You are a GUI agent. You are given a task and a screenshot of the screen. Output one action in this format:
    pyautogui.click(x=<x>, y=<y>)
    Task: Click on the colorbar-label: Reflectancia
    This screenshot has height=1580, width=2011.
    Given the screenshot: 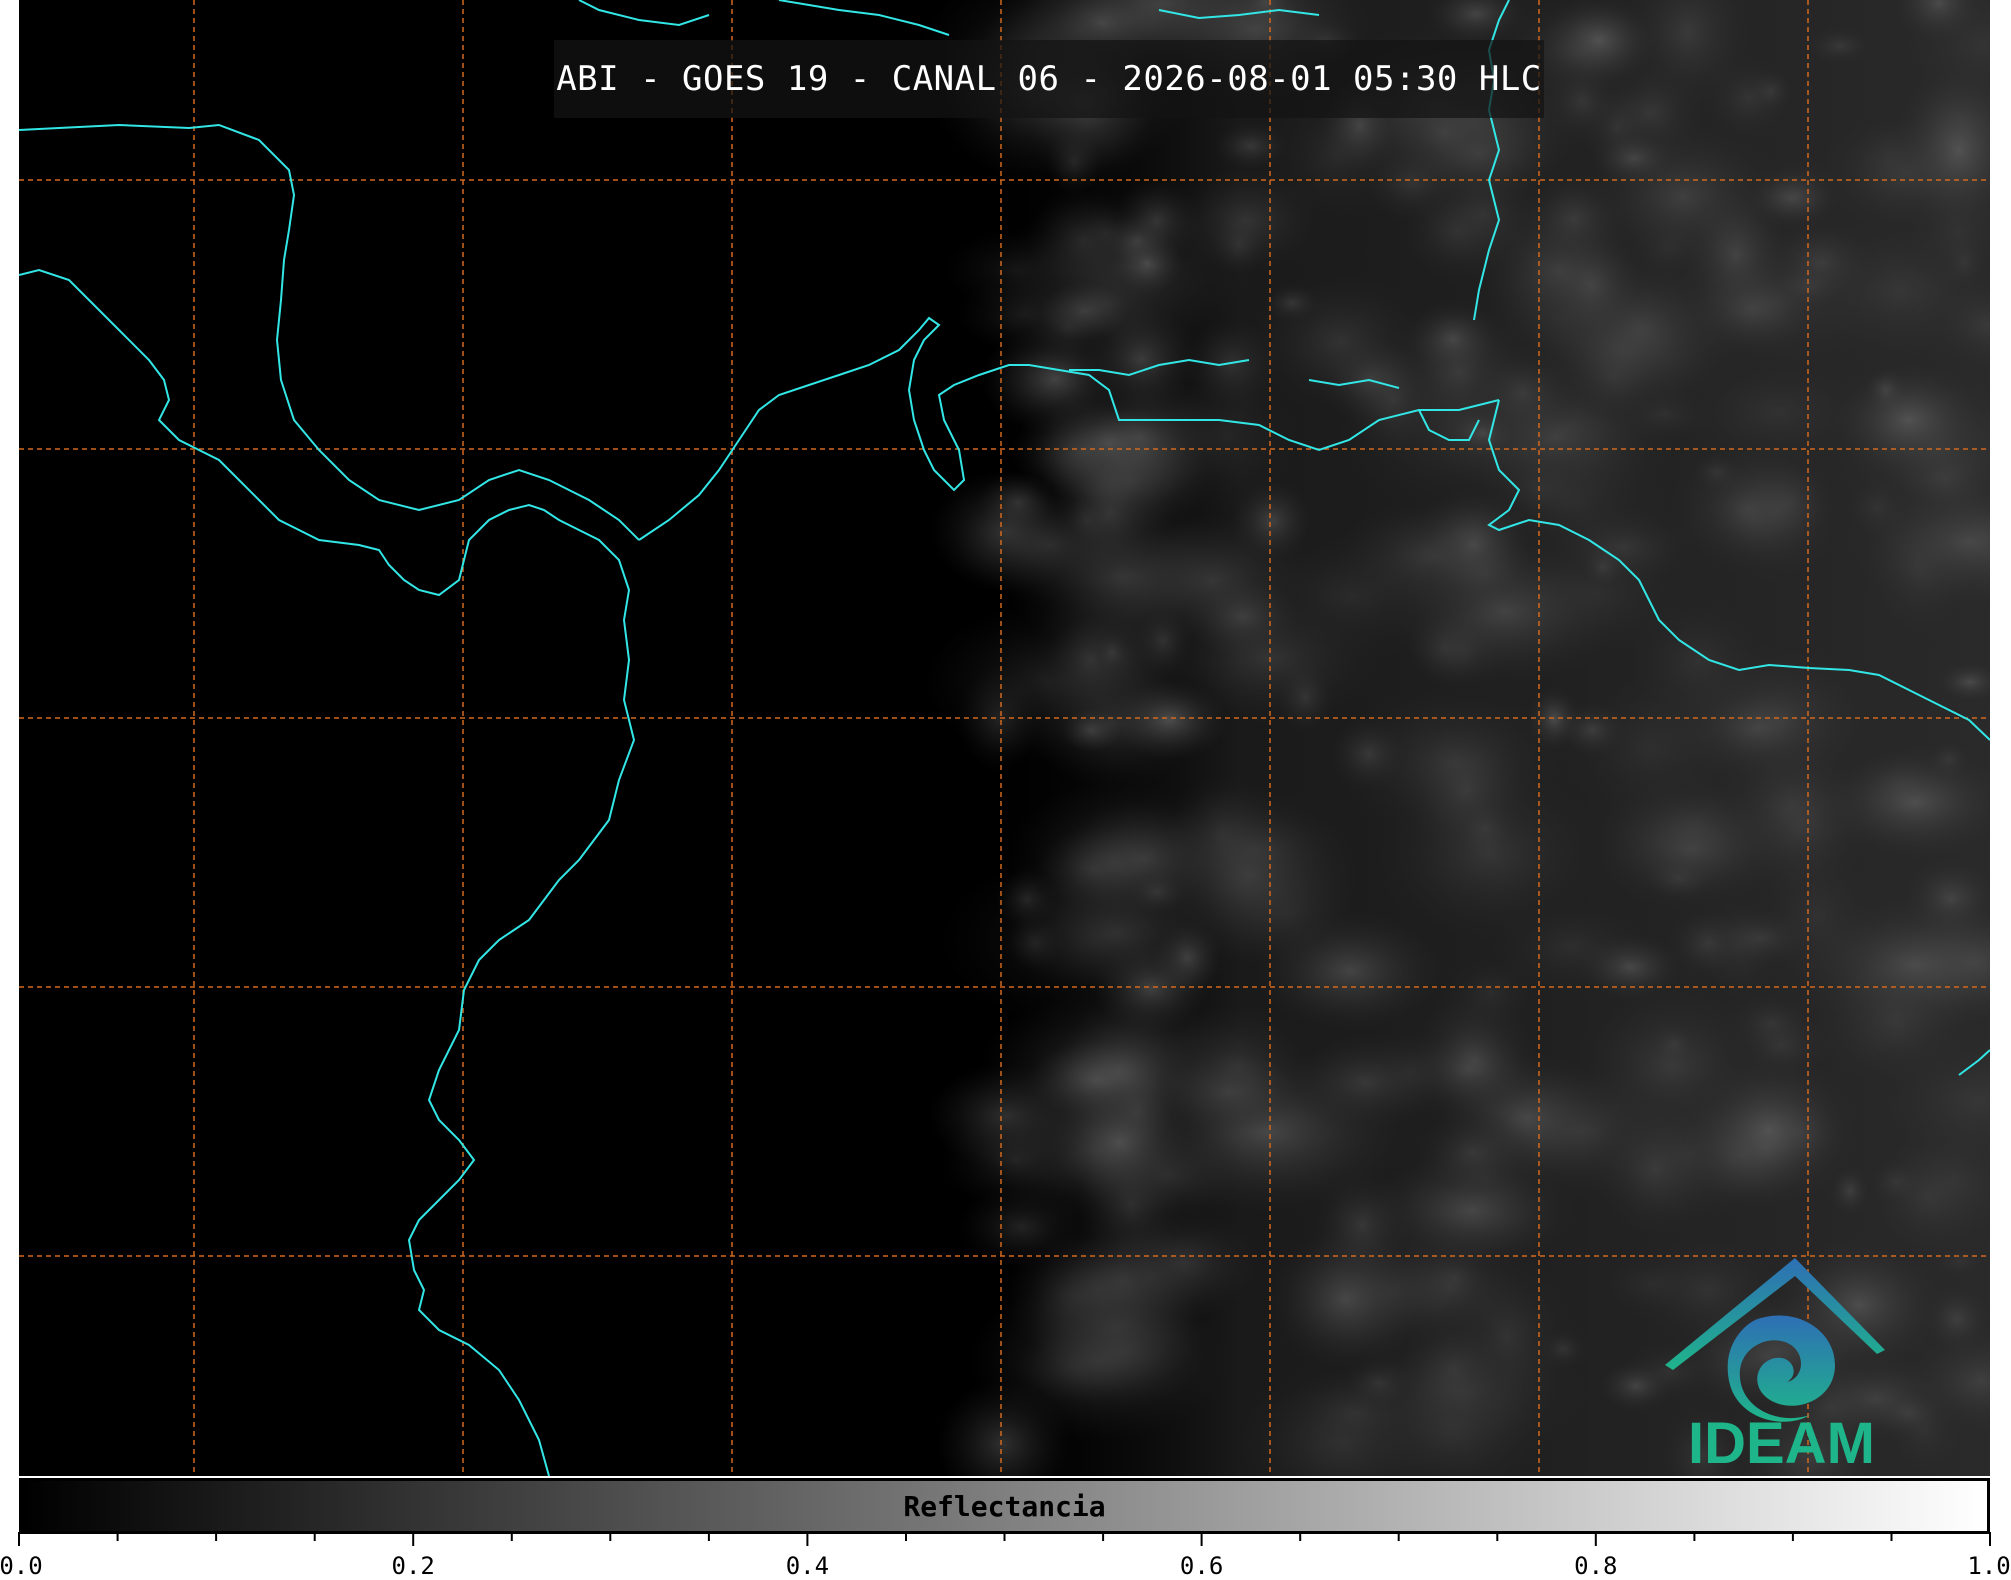 What is the action you would take?
    pyautogui.click(x=1004, y=1506)
    